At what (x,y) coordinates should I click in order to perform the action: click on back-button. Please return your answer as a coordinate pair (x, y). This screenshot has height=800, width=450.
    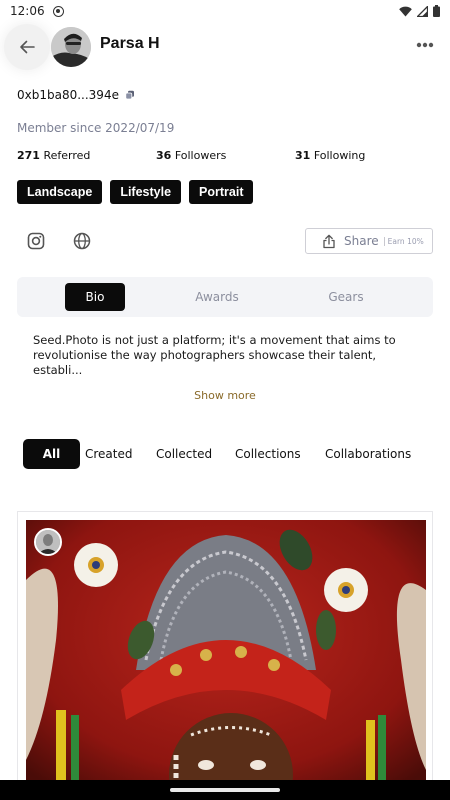
    Looking at the image, I should click on (27, 47).